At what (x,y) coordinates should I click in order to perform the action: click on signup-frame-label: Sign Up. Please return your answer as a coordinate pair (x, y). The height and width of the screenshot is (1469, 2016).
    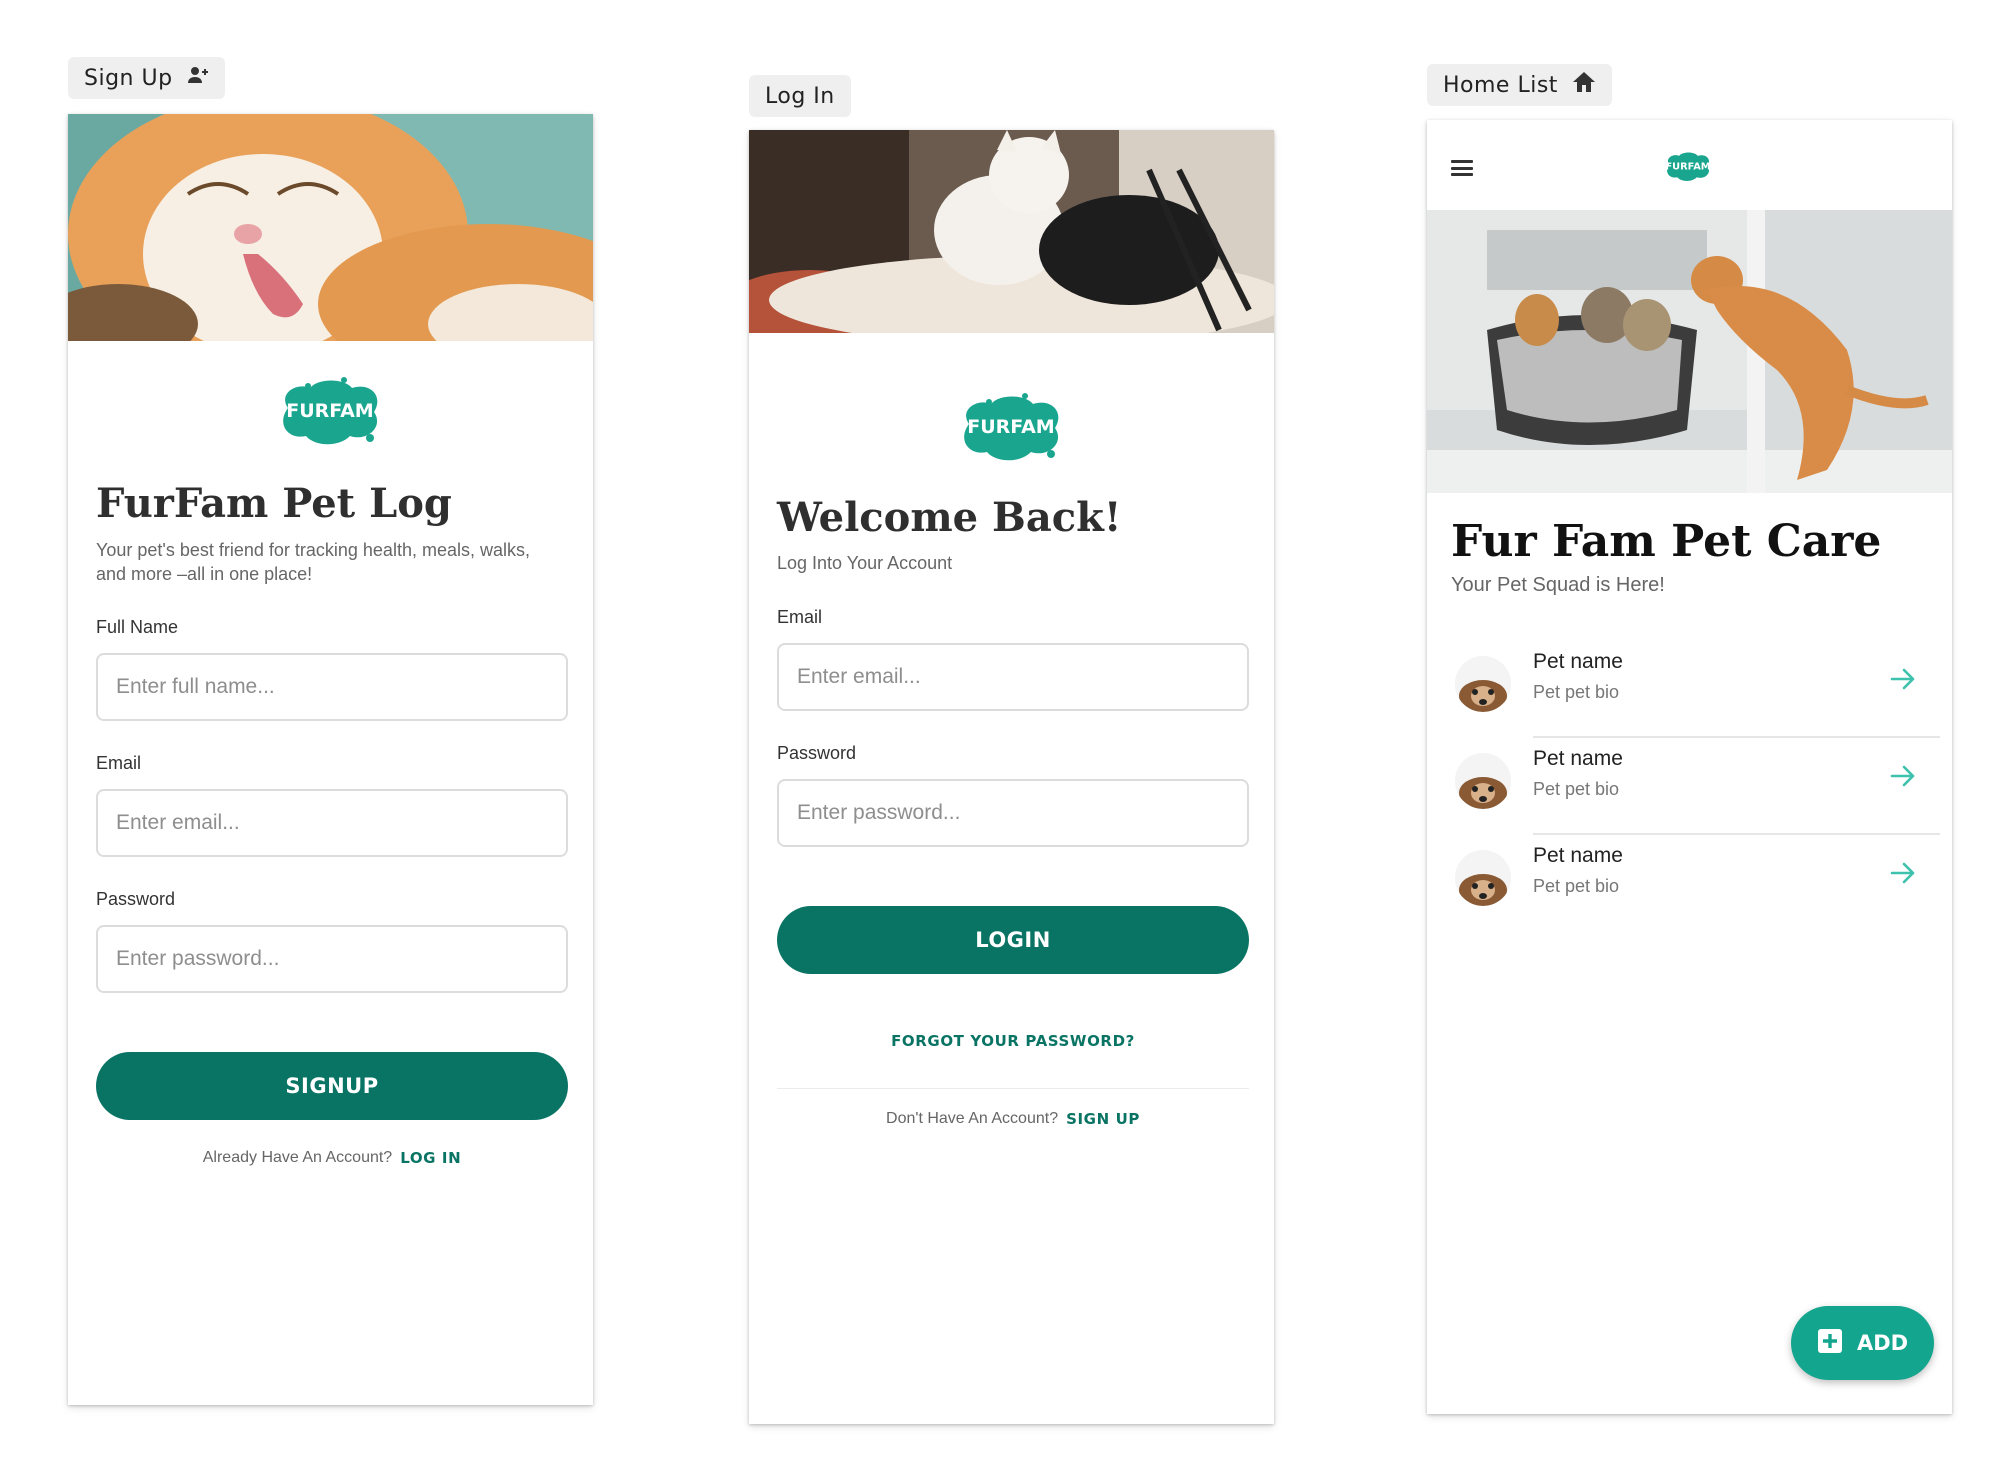
    Looking at the image, I should click on (146, 78).